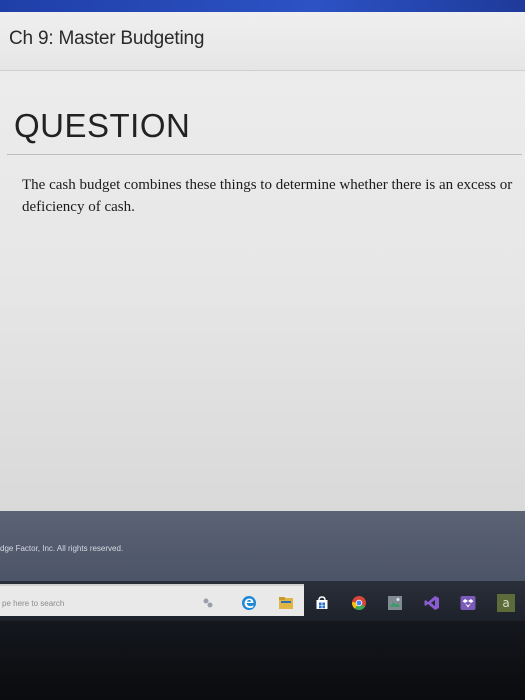  I want to click on copyright-notice: dge Factor, Inc. All rights reserved., so click(62, 548).